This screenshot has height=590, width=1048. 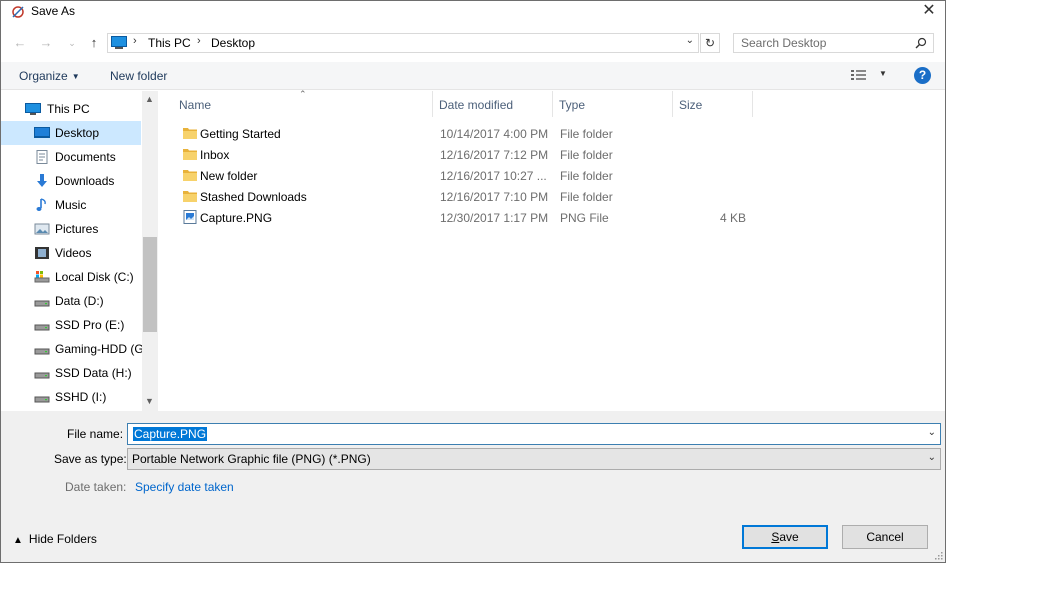 What do you see at coordinates (90, 325) in the screenshot?
I see `nav-item-label: SSD Pro (E:)` at bounding box center [90, 325].